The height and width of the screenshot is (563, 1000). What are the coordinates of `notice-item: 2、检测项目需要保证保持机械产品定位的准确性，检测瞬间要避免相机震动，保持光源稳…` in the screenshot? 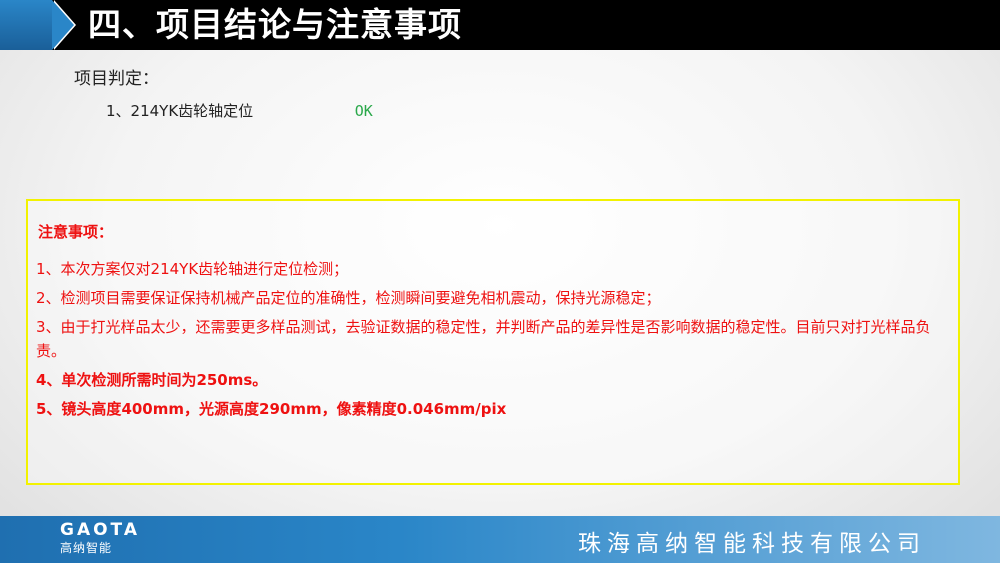 It's located at (348, 298).